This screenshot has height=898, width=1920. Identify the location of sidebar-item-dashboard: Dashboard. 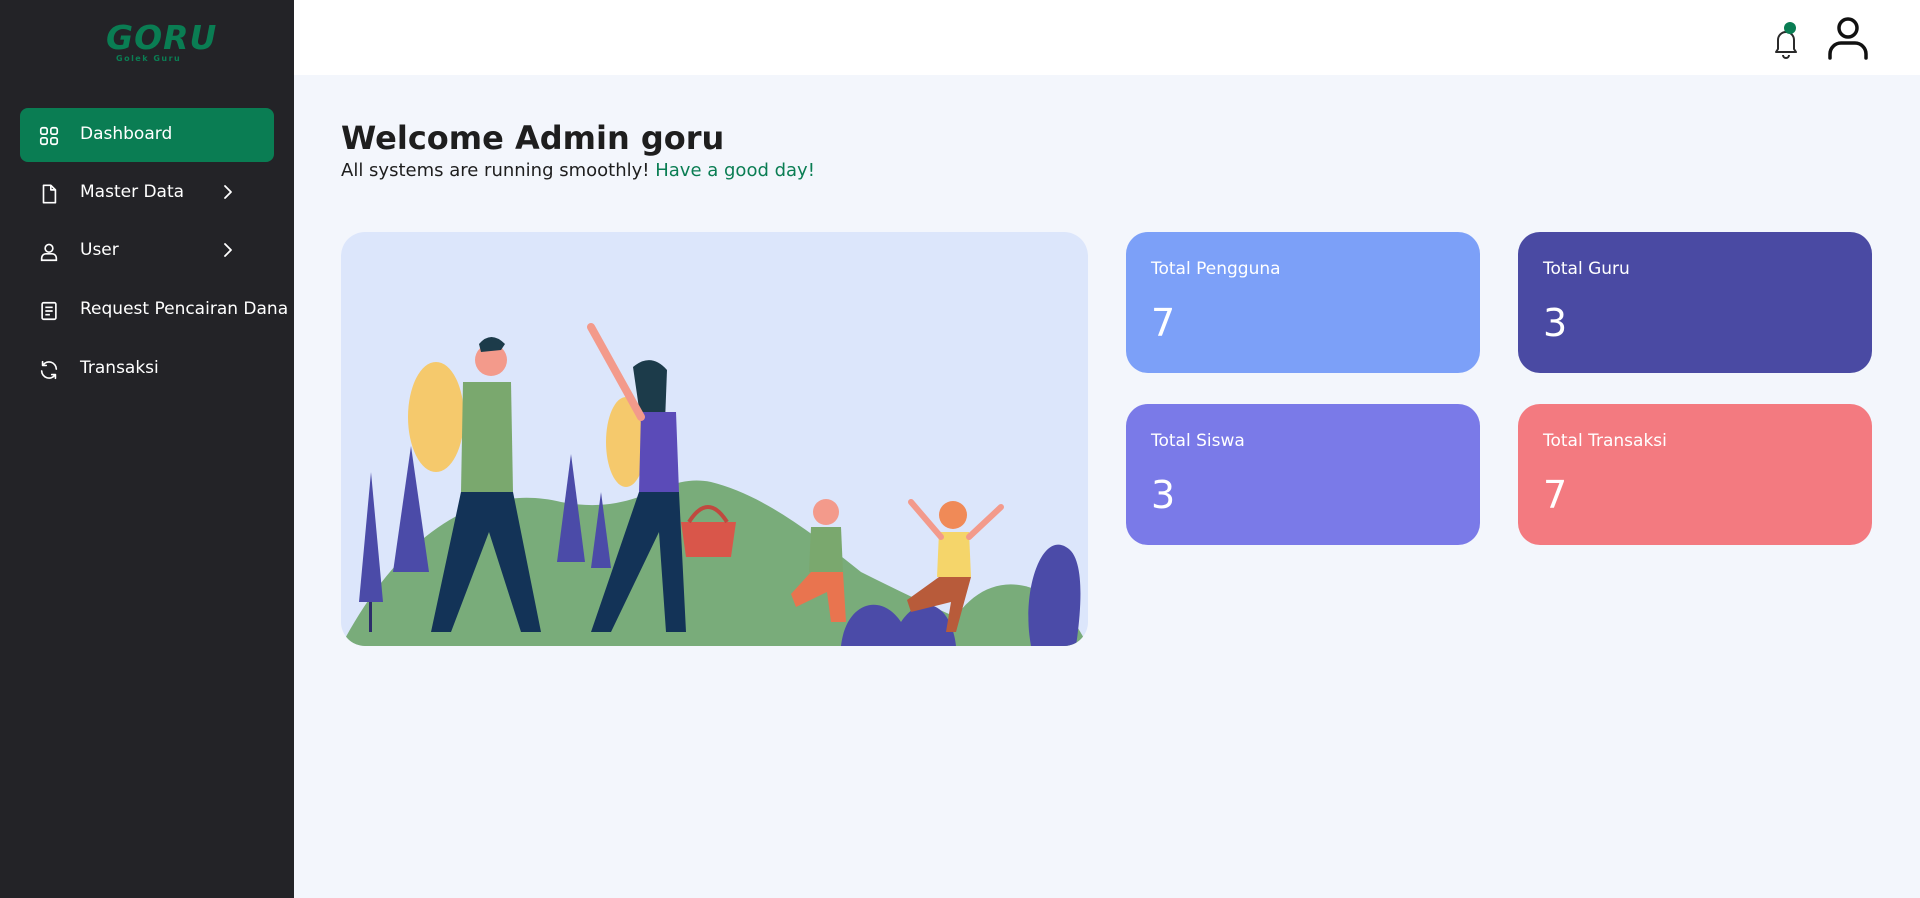
(147, 135).